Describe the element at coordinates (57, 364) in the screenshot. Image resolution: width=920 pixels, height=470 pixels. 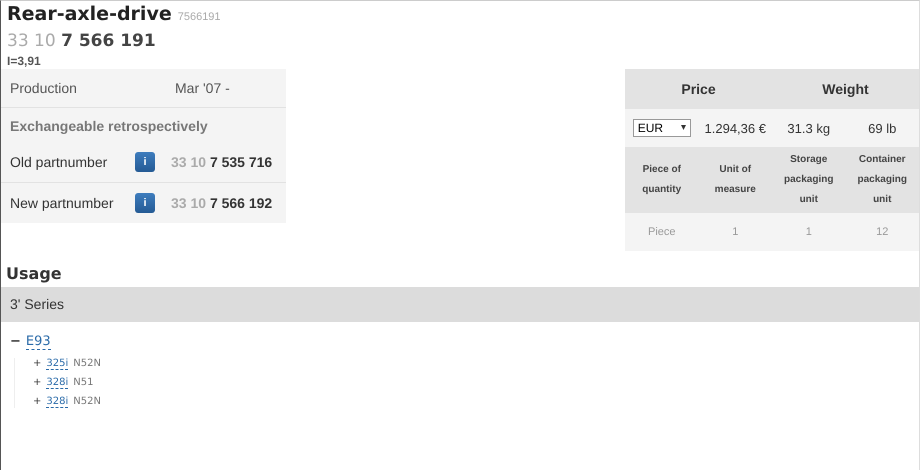
I see `model-link: 325i` at that location.